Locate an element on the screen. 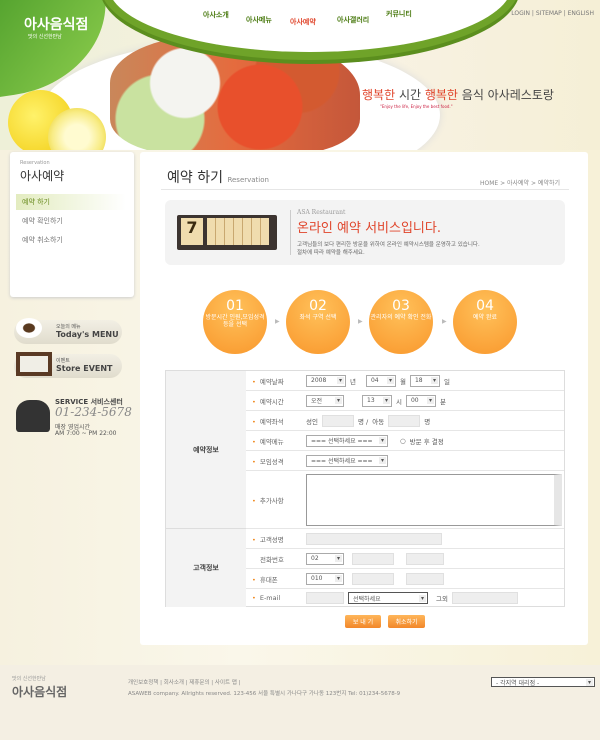  row-date: 예약날짜 2008 년 04월 18일 is located at coordinates (405, 381).